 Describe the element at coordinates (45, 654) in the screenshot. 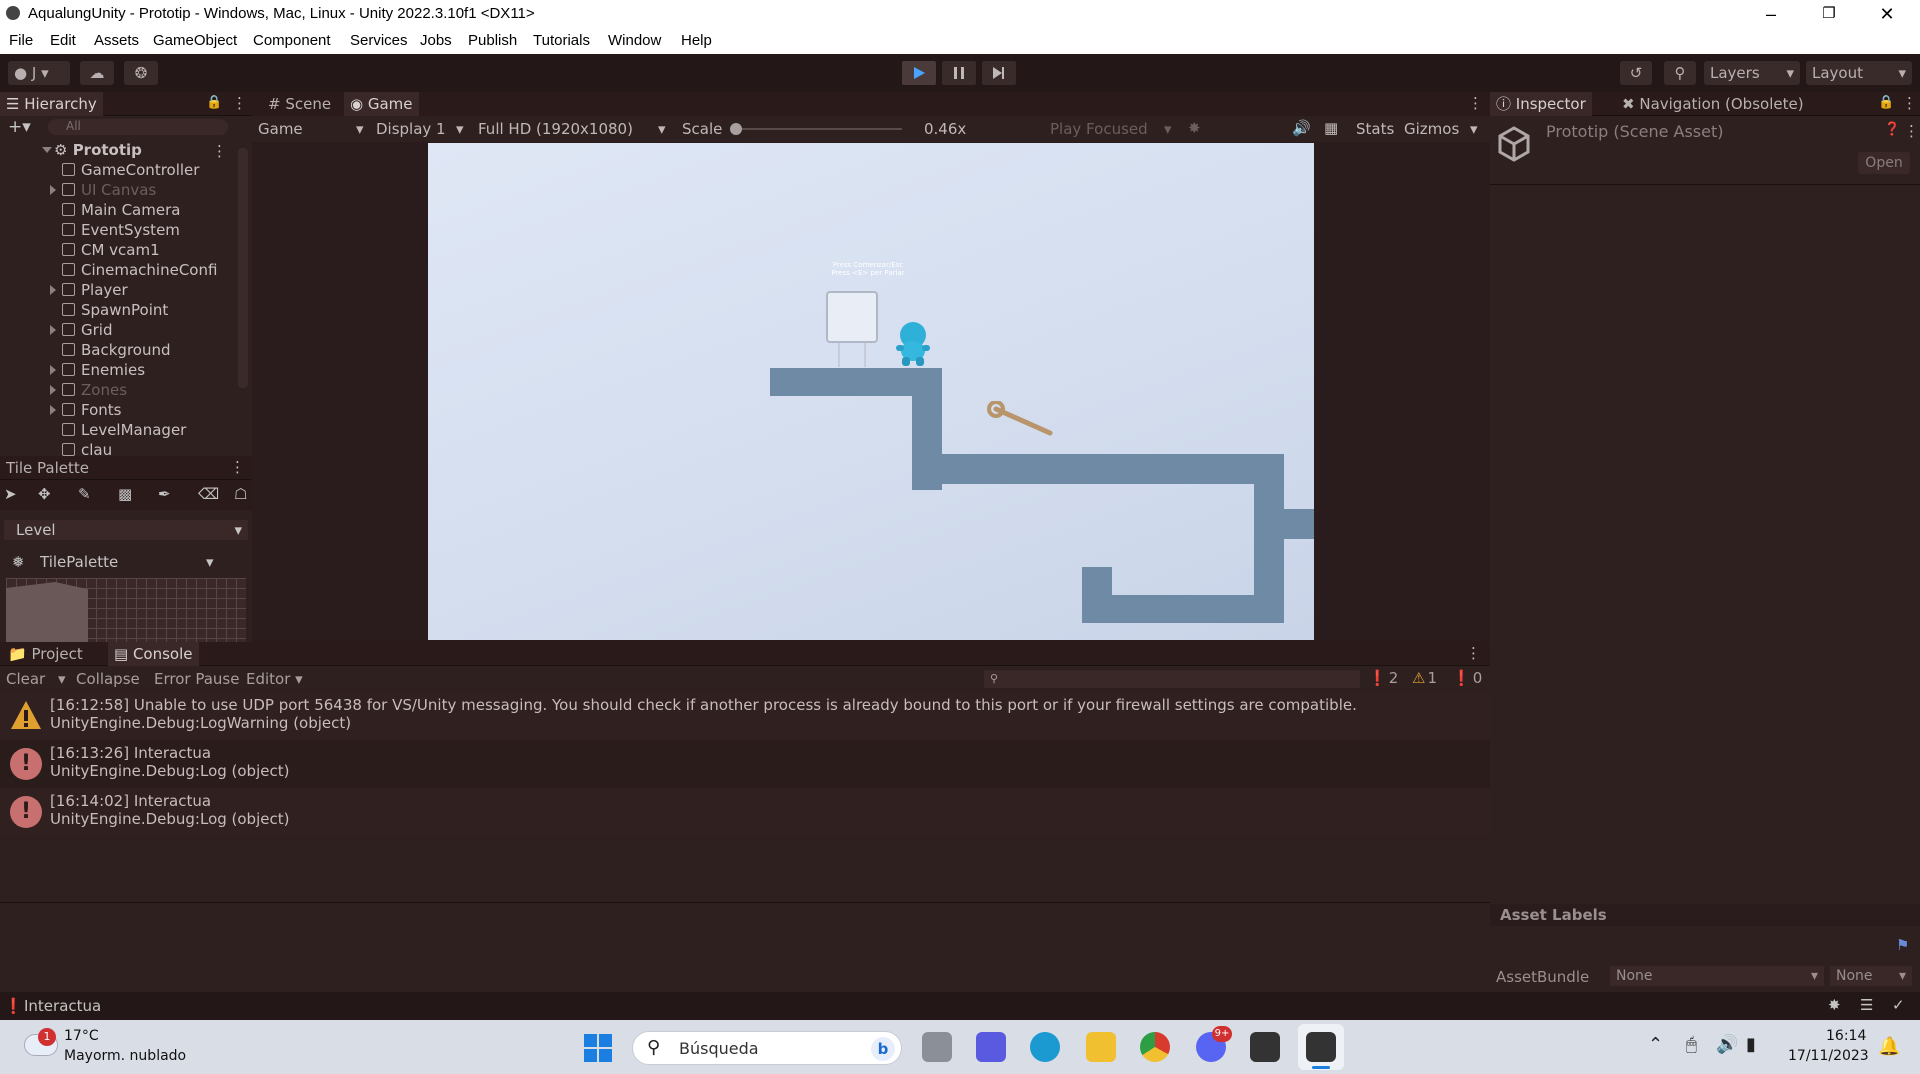

I see `tab-project: 📁 Project` at that location.